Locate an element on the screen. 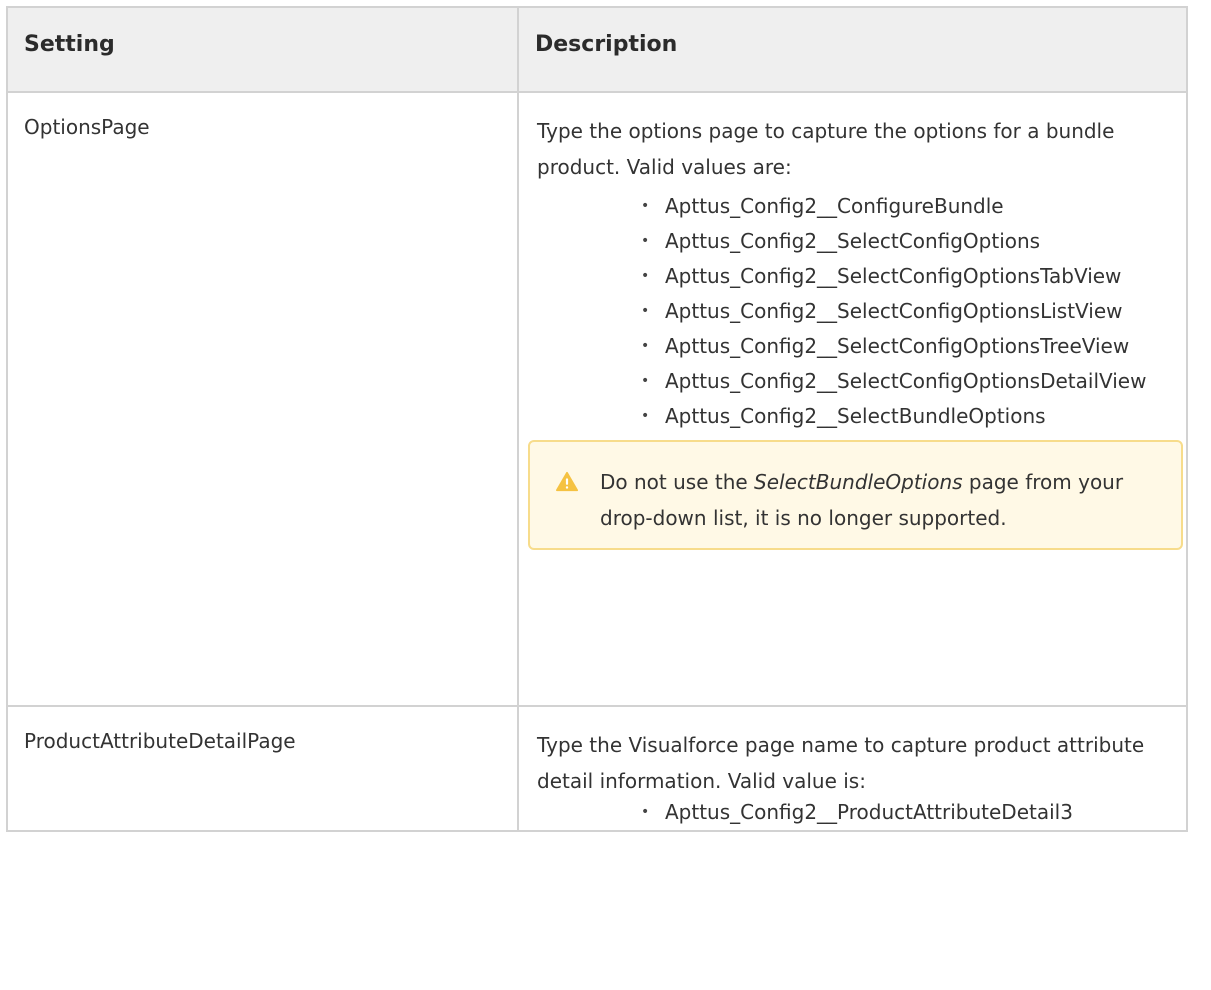  list-item: Apttus_Config2__SelectConfigOptions is located at coordinates (905, 241).